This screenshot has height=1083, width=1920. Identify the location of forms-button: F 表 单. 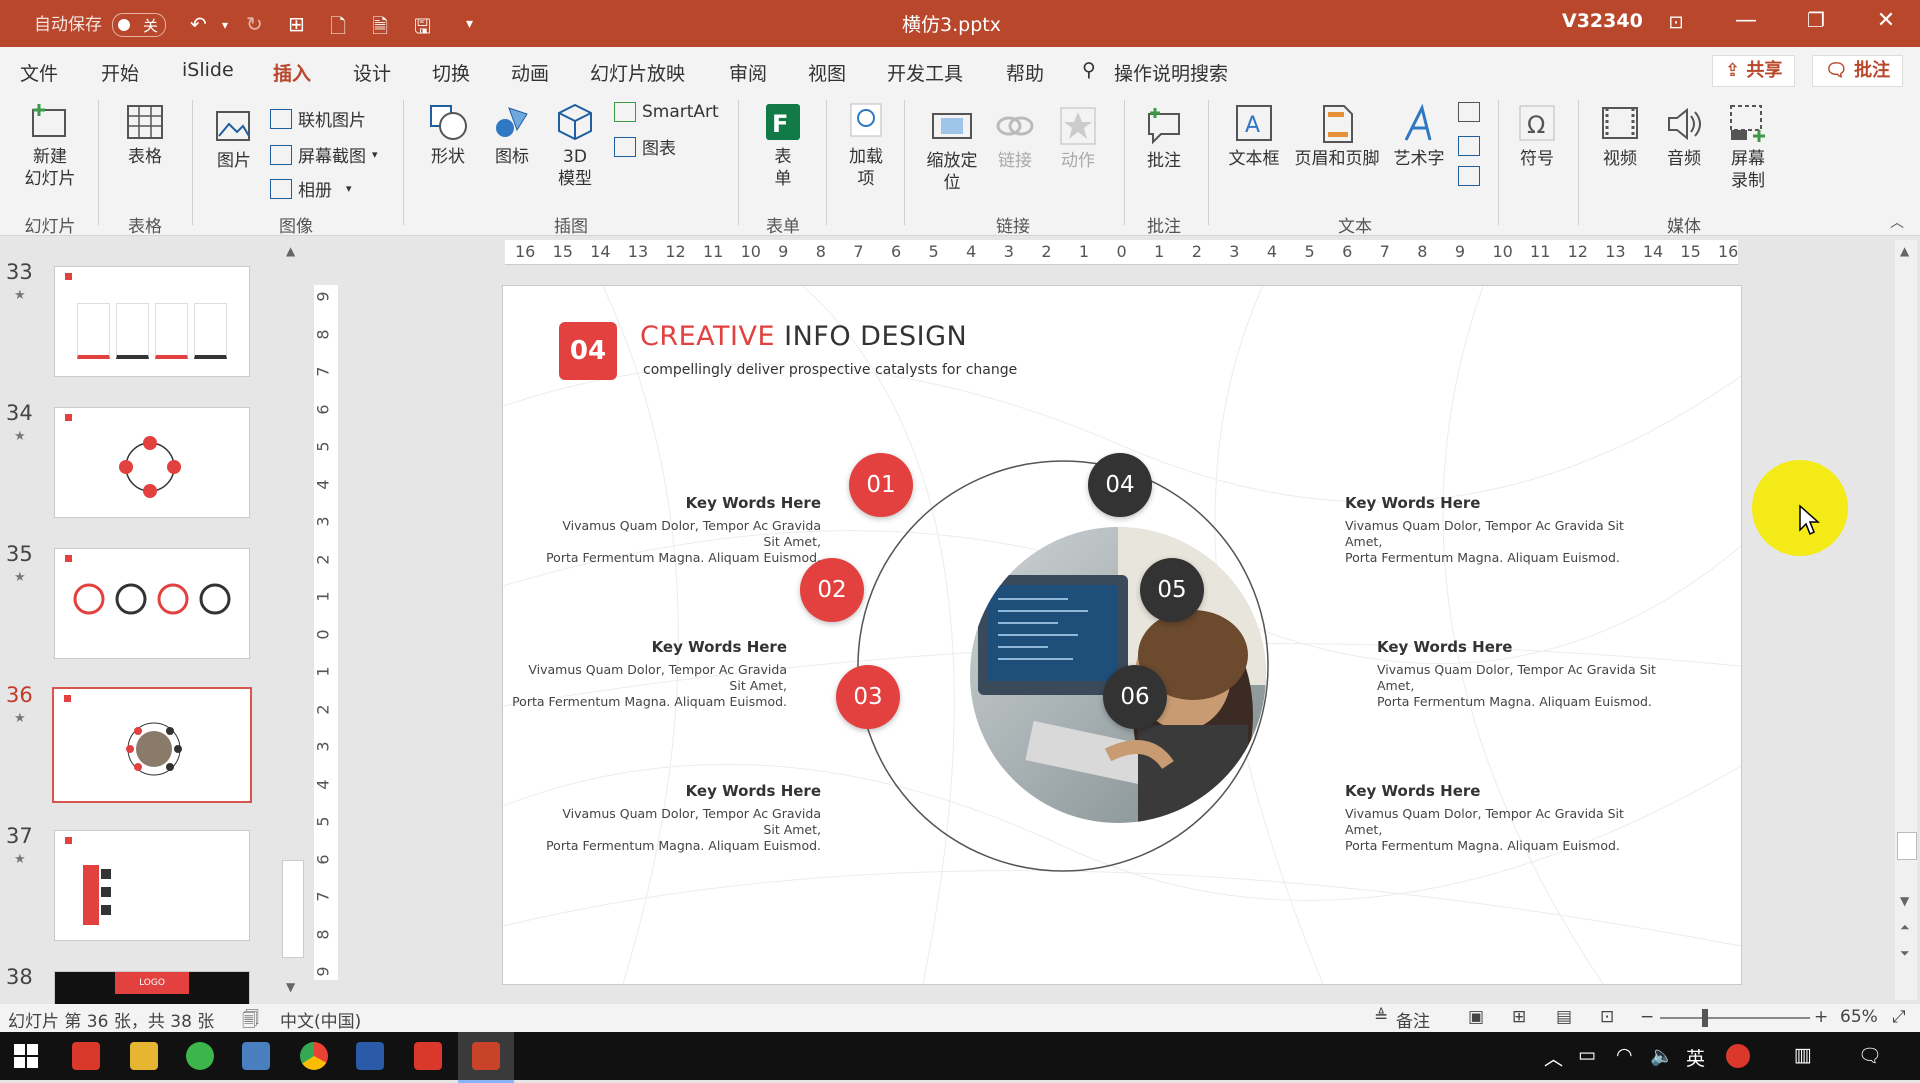
(783, 146).